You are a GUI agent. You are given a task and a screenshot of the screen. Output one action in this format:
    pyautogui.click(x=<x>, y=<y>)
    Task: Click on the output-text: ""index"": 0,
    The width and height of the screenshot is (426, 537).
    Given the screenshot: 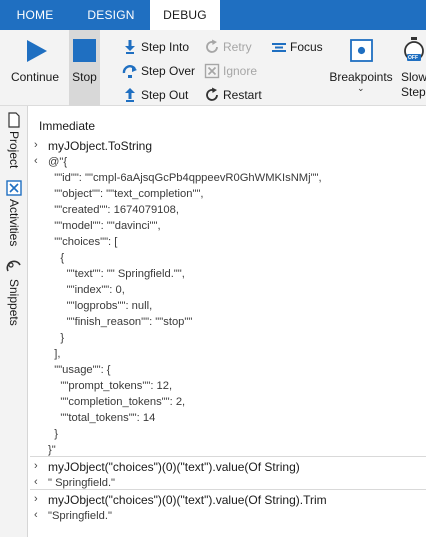 What is the action you would take?
    pyautogui.click(x=86, y=290)
    